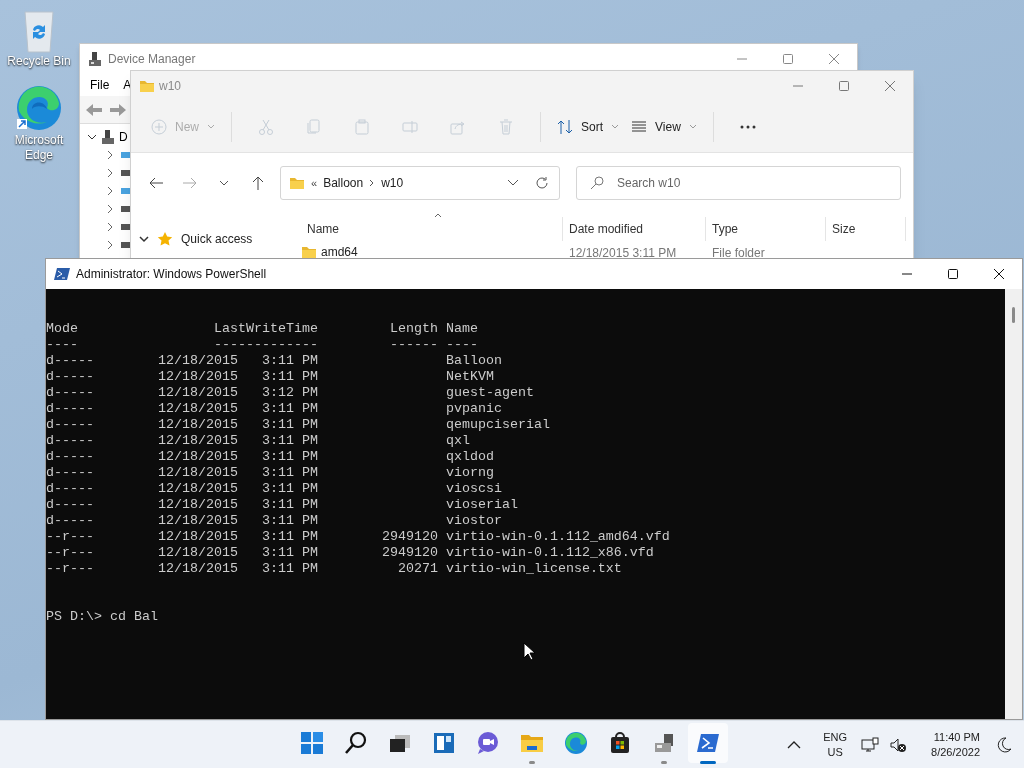 This screenshot has width=1024, height=768. Describe the element at coordinates (664, 743) in the screenshot. I see `computer-device-icon` at that location.